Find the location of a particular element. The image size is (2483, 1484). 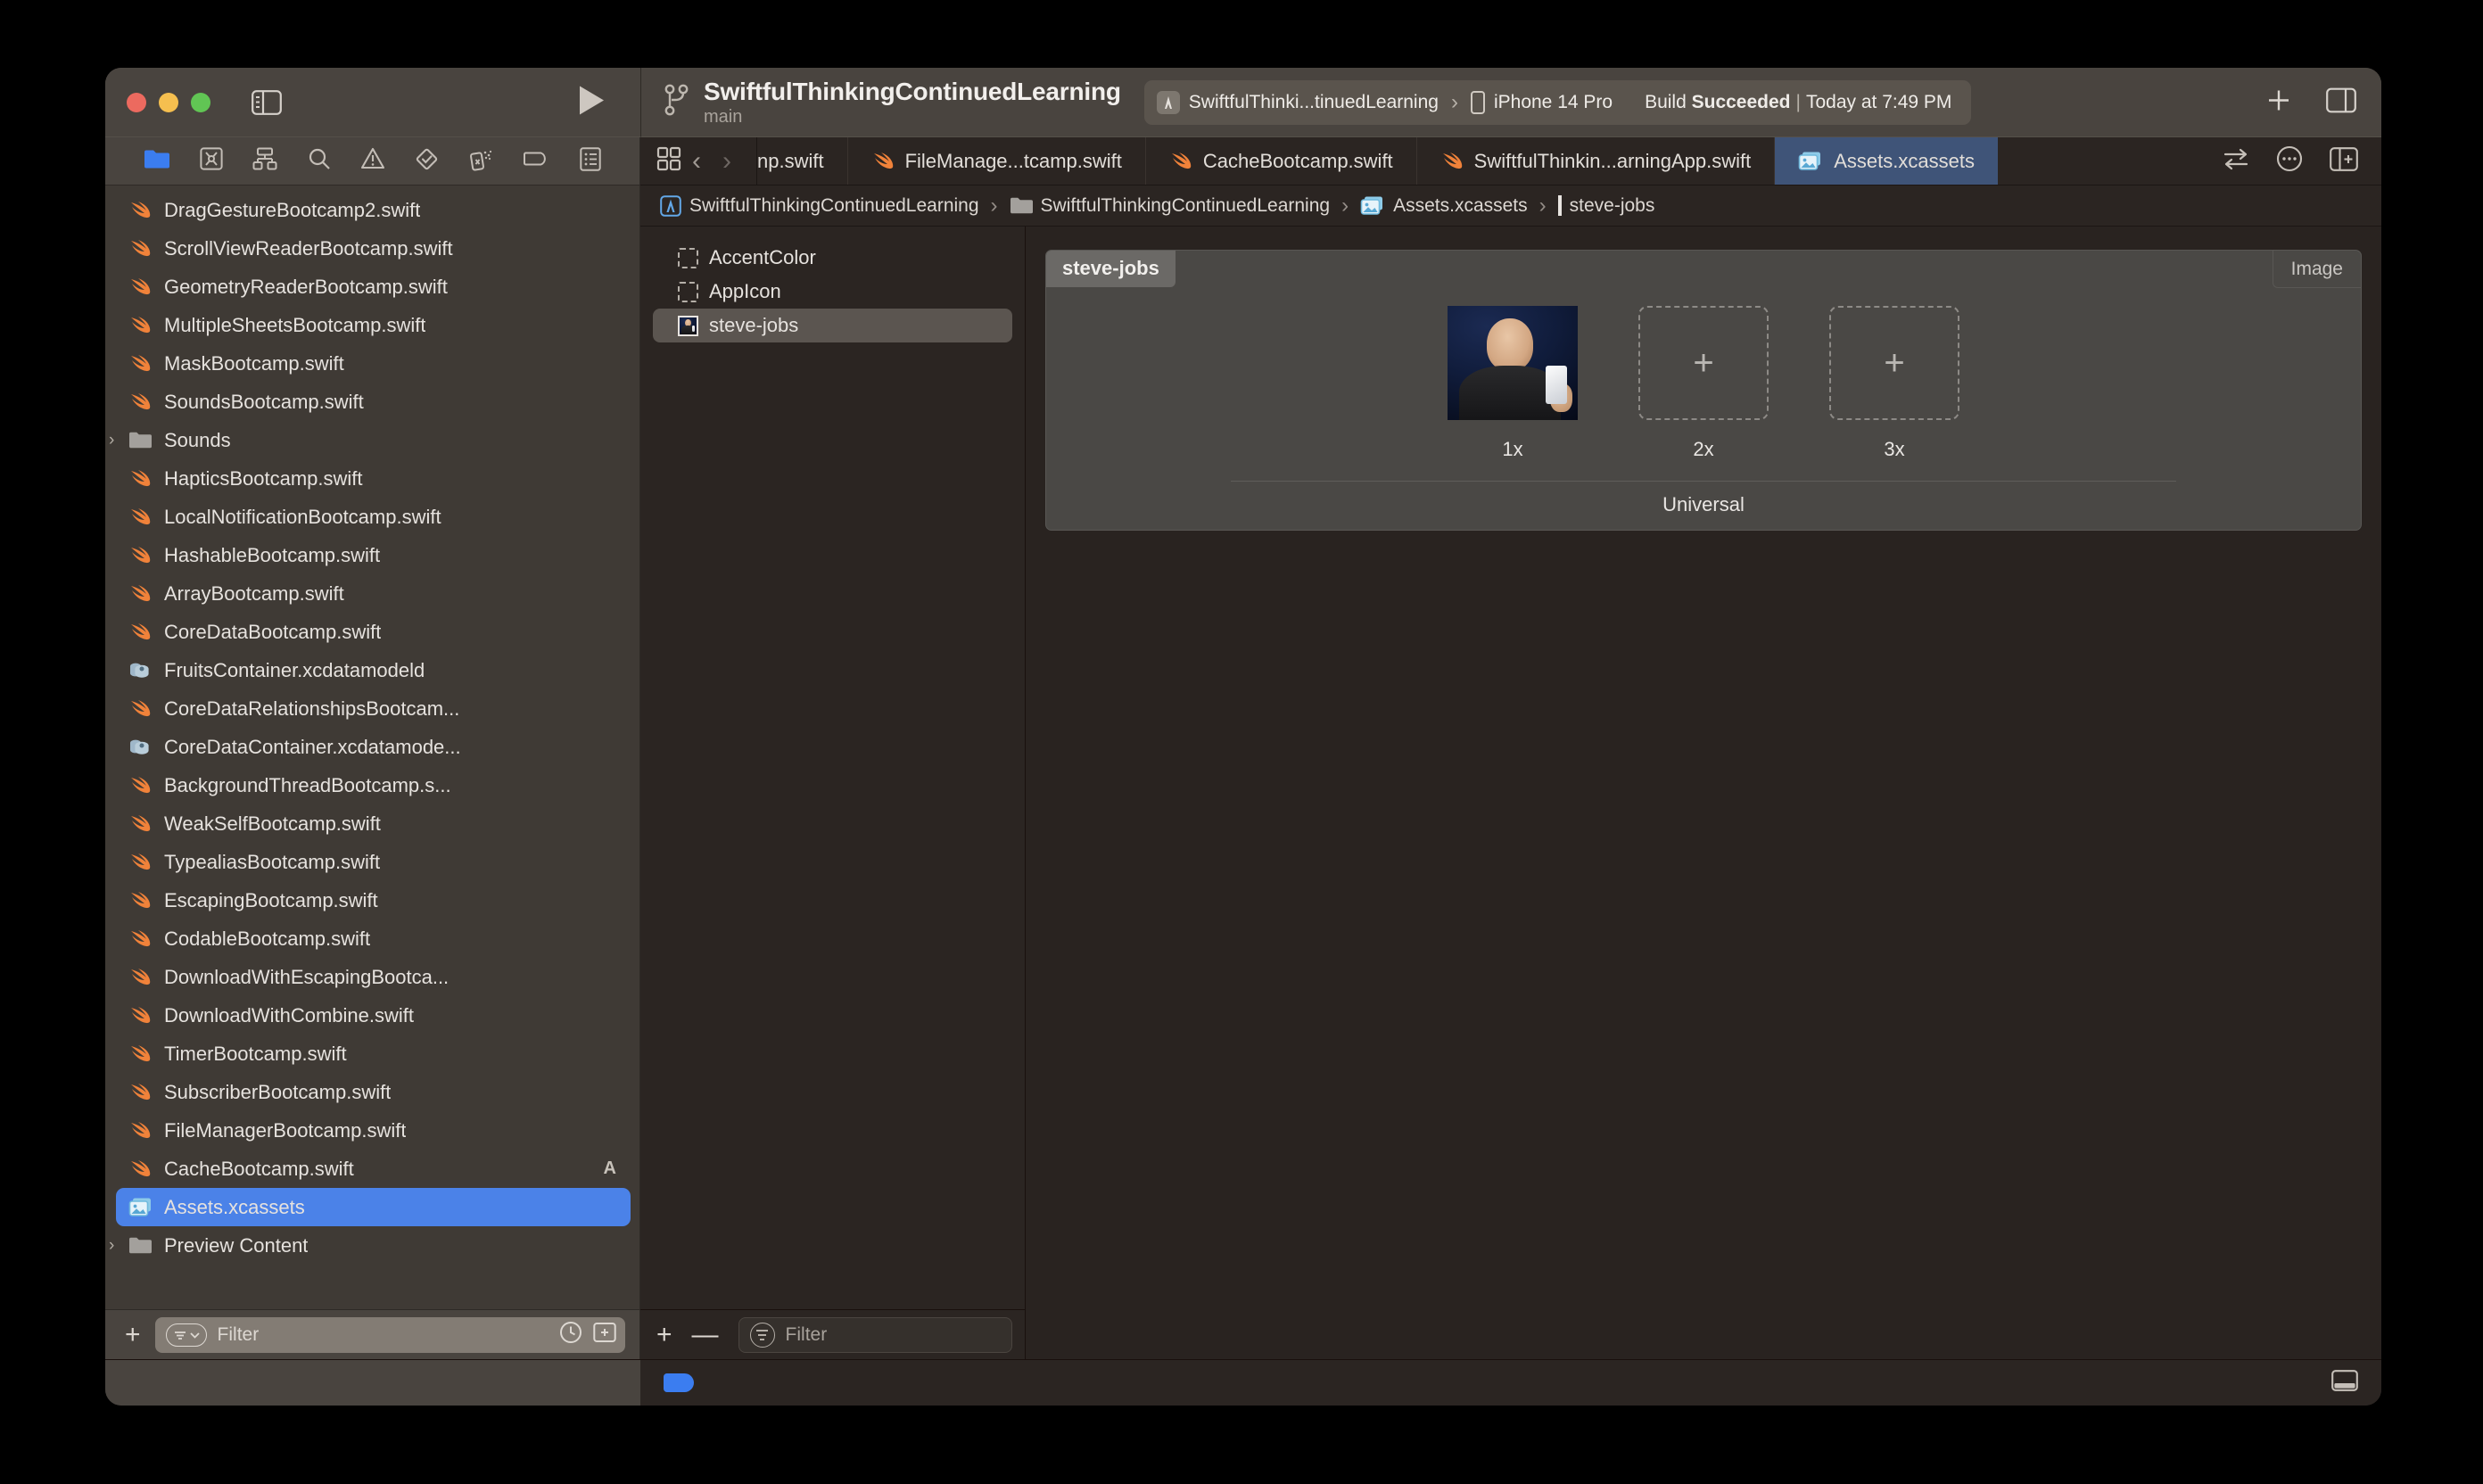

project-file-row: CacheBootcamp.swift A is located at coordinates (372, 1169).